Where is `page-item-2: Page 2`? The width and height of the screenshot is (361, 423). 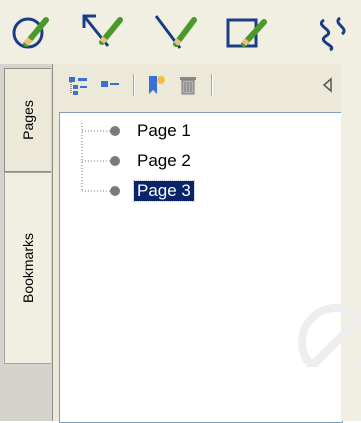 page-item-2: Page 2 is located at coordinates (190, 161).